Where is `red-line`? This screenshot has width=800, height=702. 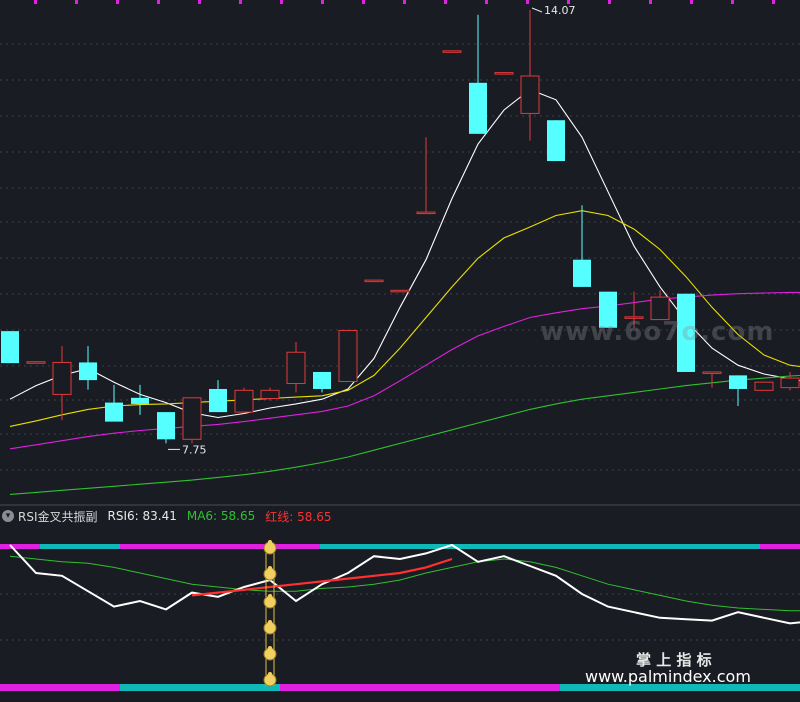
red-line is located at coordinates (322, 577).